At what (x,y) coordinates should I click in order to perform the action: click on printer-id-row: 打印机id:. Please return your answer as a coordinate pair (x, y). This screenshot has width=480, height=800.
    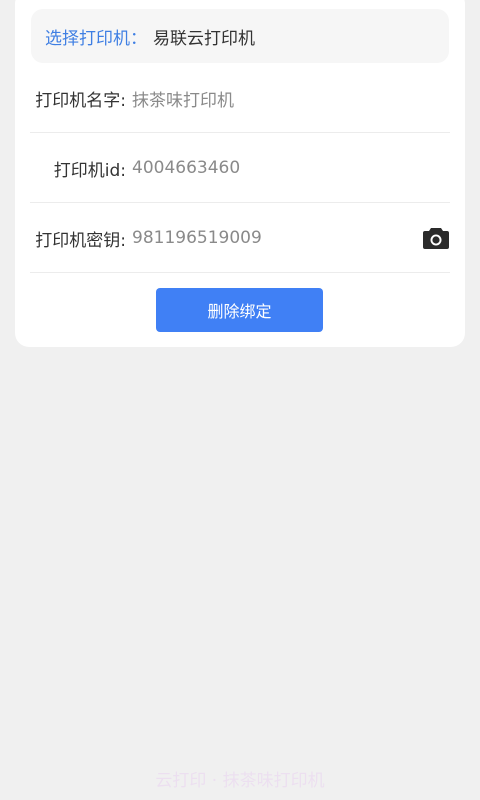
    Looking at the image, I should click on (240, 168).